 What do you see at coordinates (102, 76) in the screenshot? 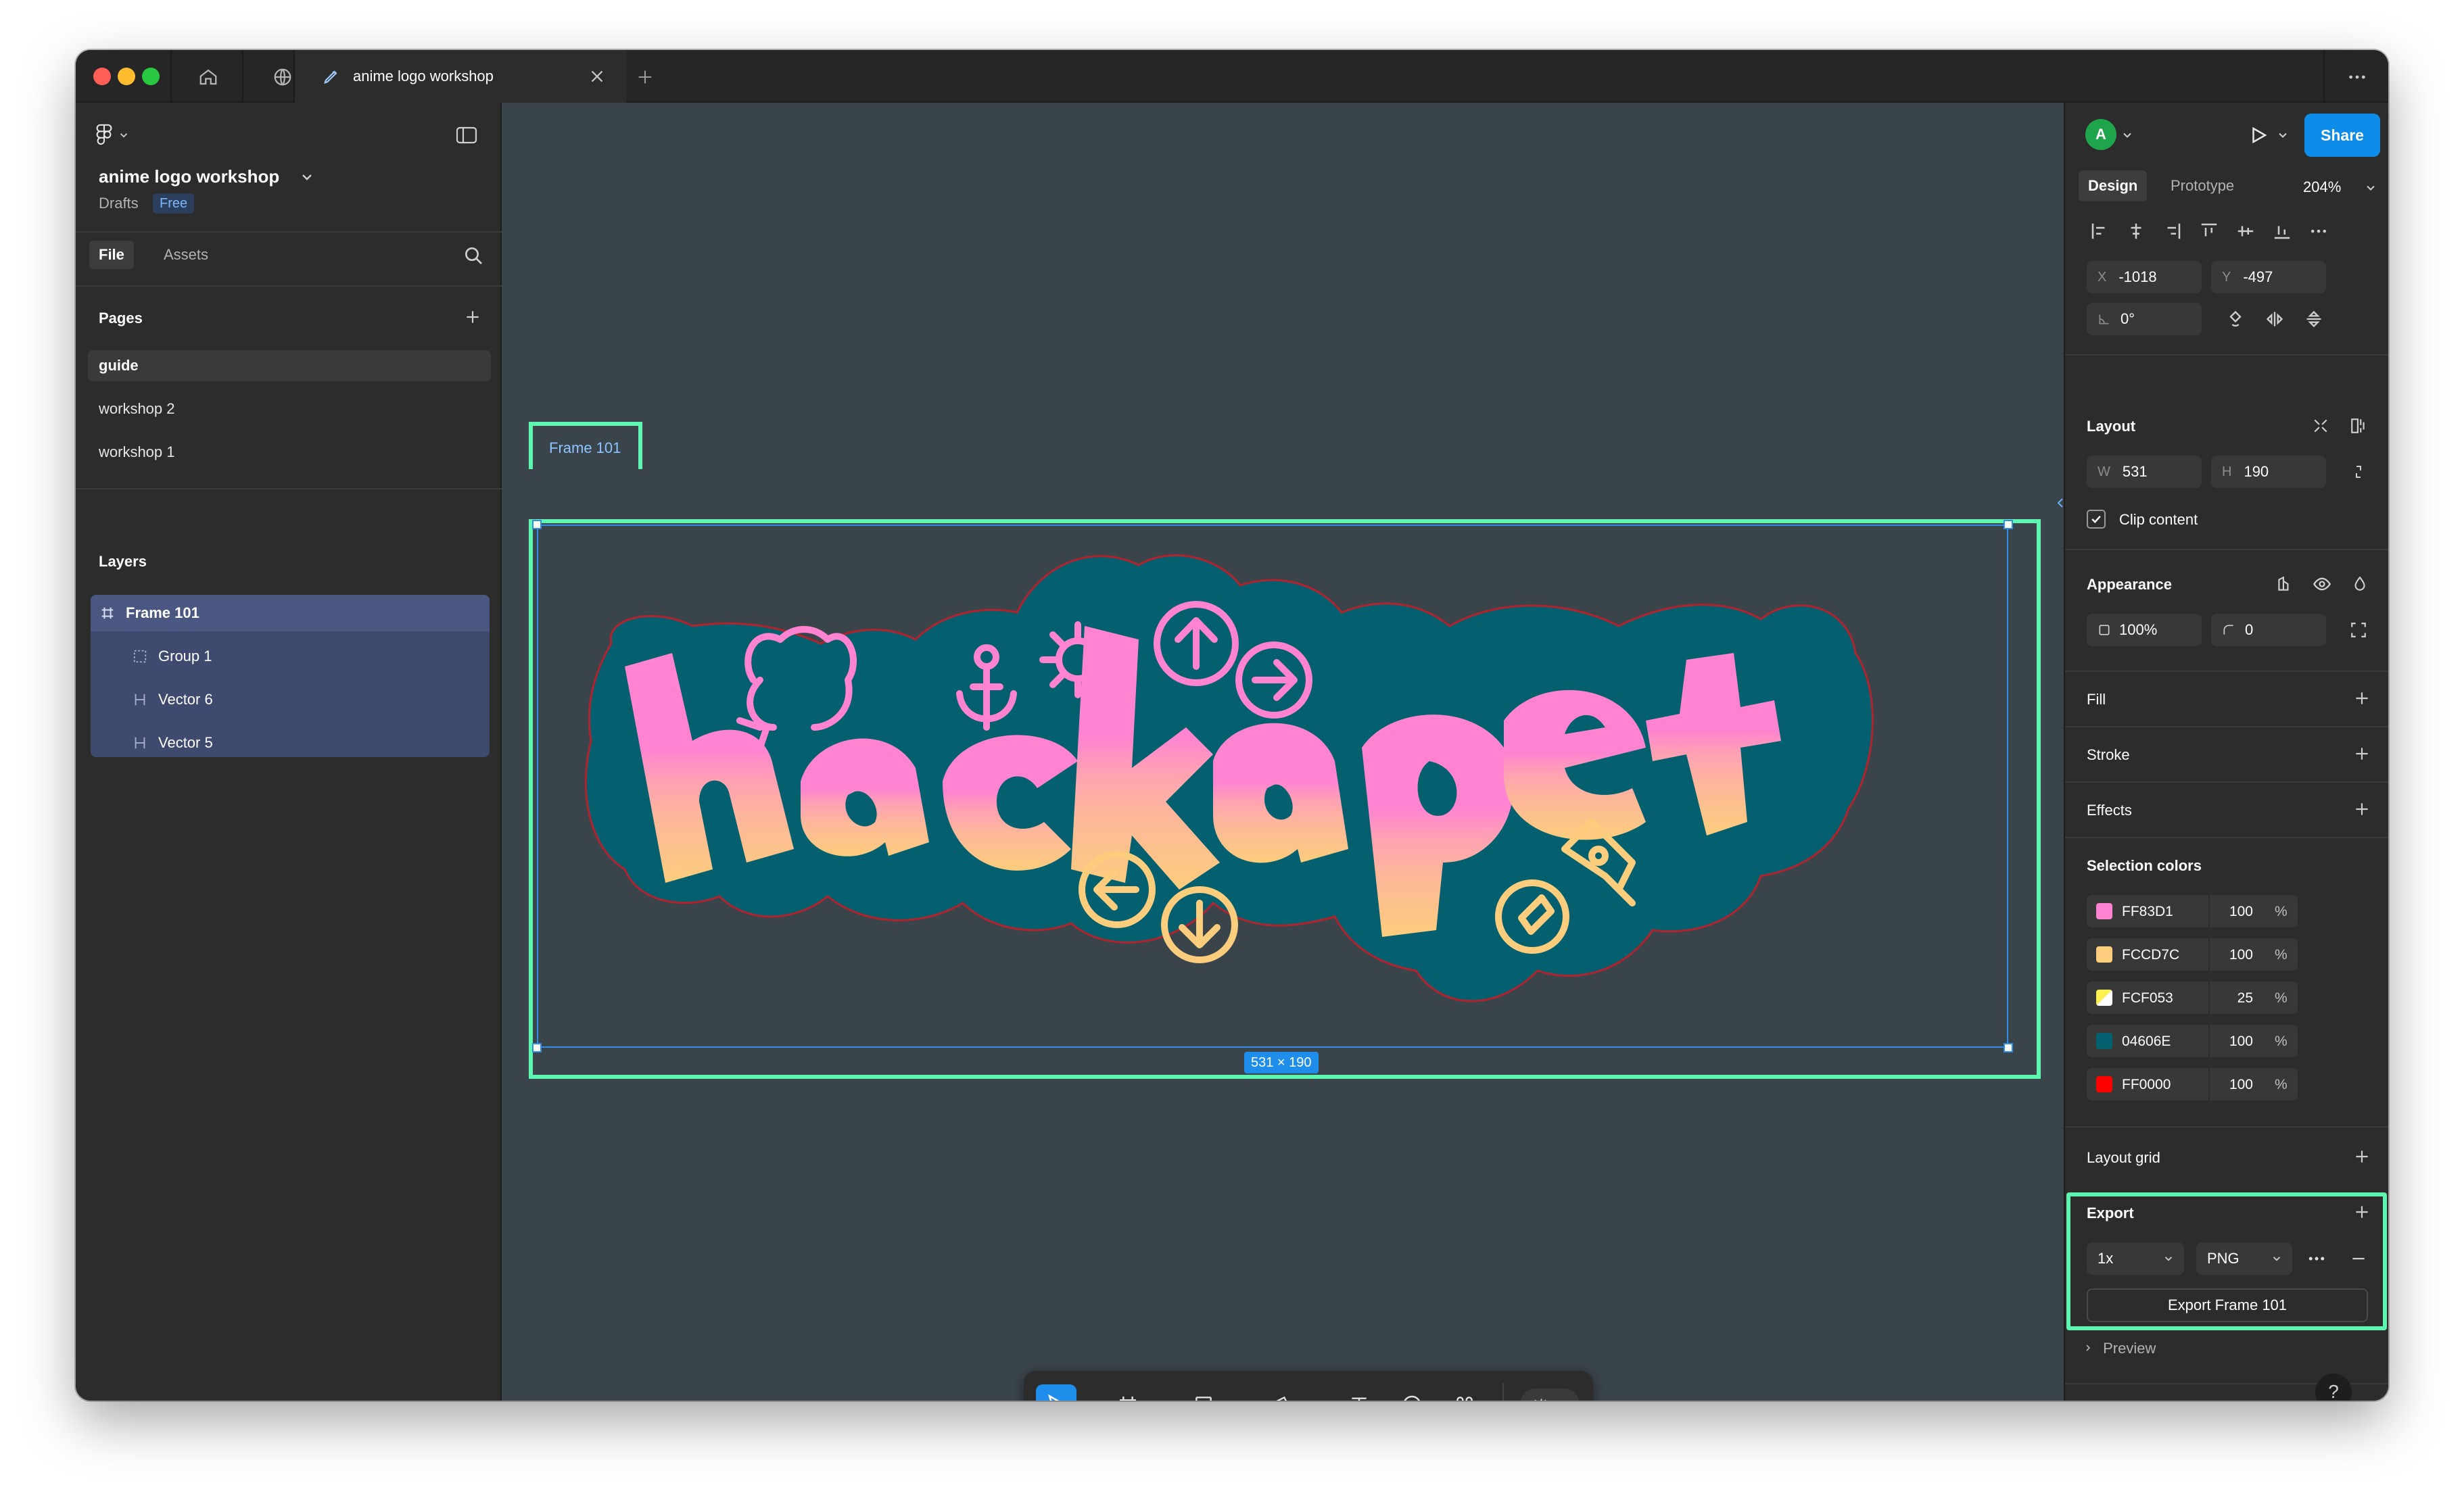
I see `close-window-button` at bounding box center [102, 76].